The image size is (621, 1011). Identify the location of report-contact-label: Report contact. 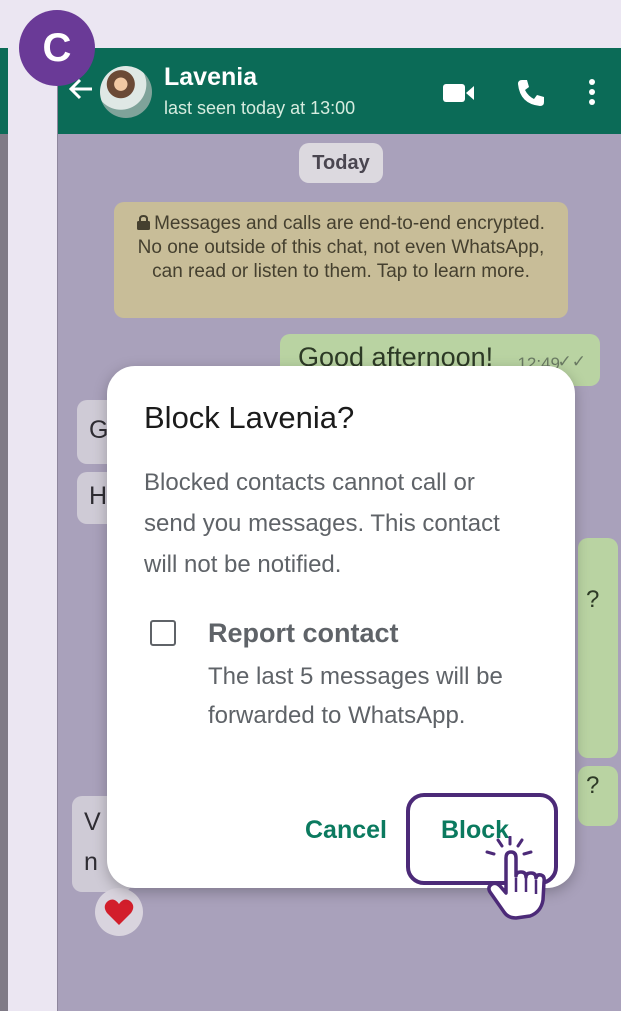
(303, 633).